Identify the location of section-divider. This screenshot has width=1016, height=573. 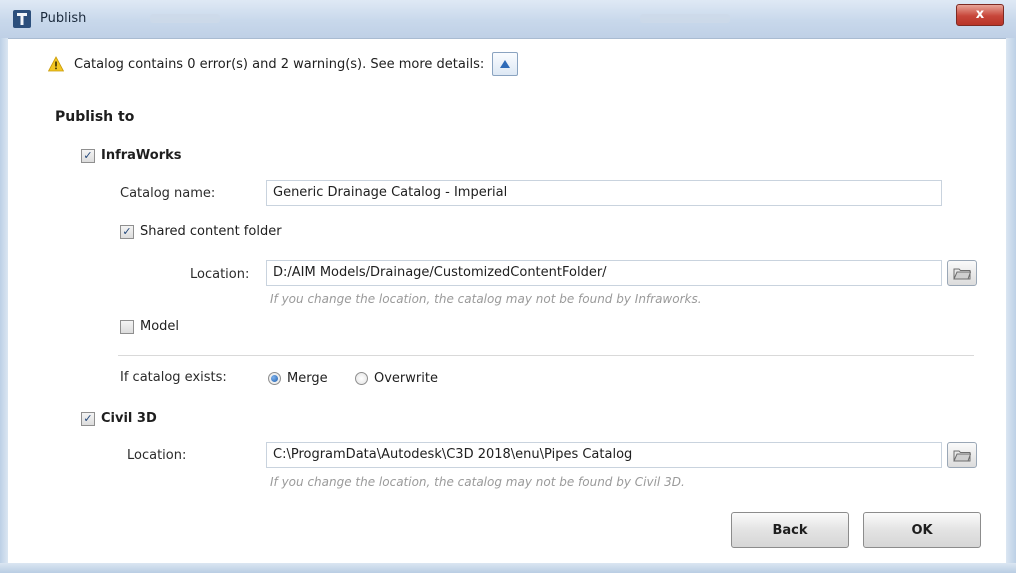
(546, 355).